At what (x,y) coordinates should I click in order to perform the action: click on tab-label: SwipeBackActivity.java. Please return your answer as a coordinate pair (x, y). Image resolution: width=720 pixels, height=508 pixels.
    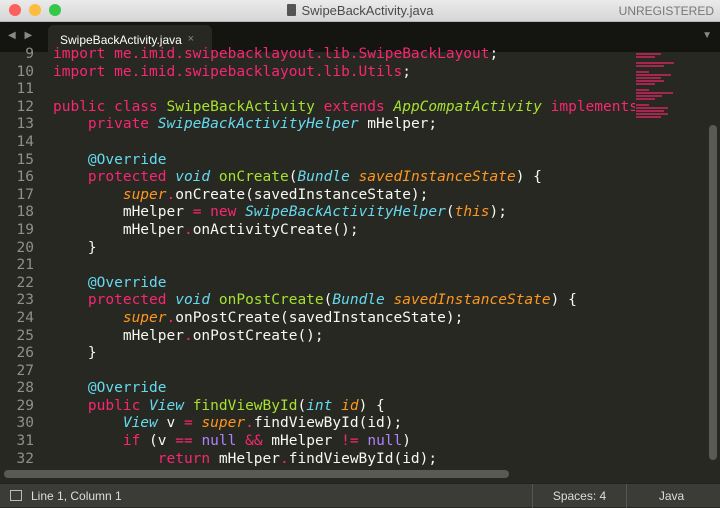
    Looking at the image, I should click on (121, 40).